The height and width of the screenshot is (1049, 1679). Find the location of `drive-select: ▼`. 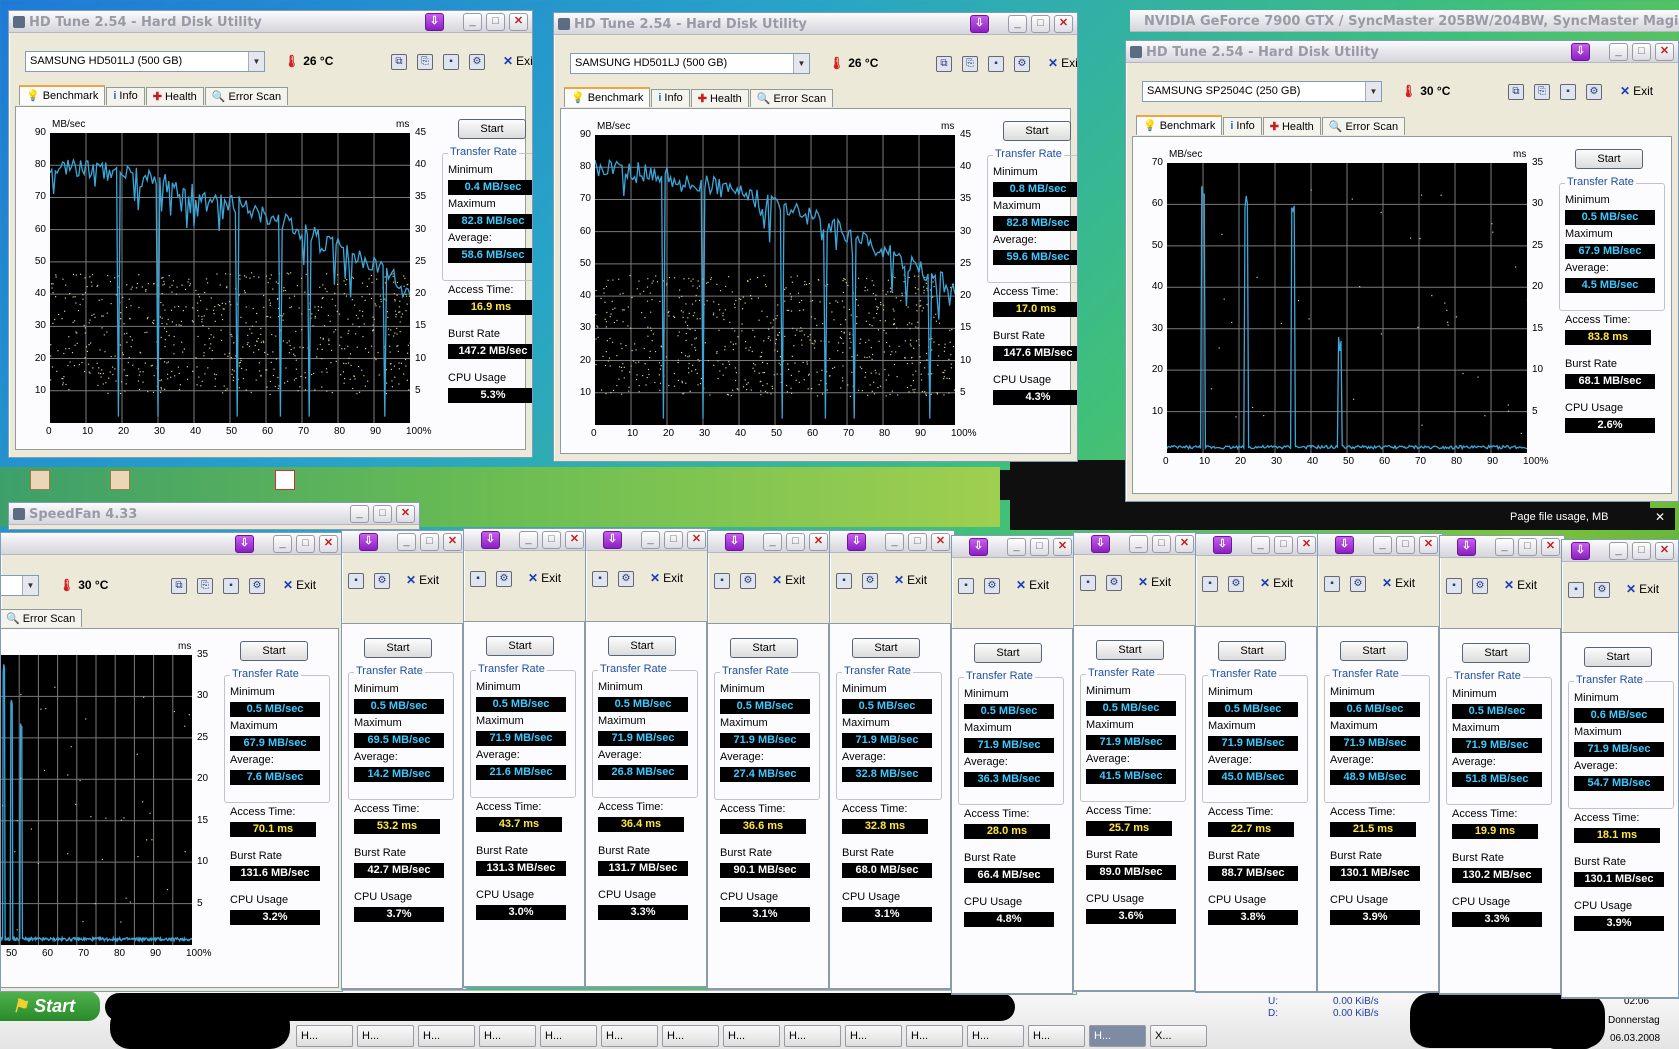

drive-select: ▼ is located at coordinates (20, 585).